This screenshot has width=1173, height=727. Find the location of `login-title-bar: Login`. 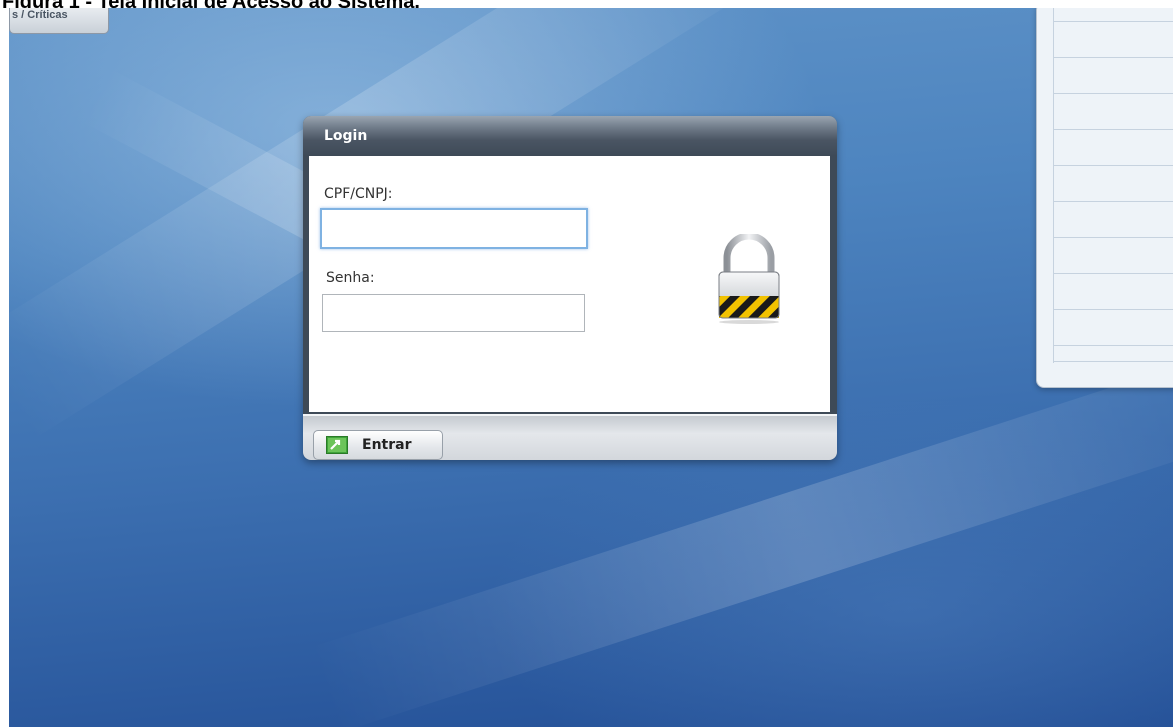

login-title-bar: Login is located at coordinates (570, 136).